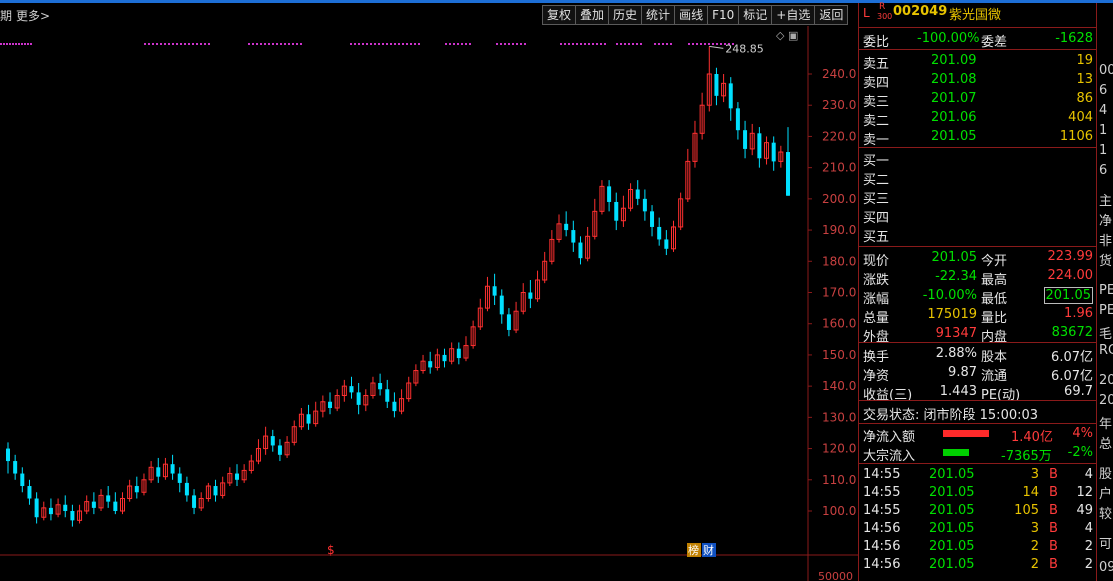 The image size is (1113, 581). Describe the element at coordinates (1103, 130) in the screenshot. I see `strip-text: 1` at that location.